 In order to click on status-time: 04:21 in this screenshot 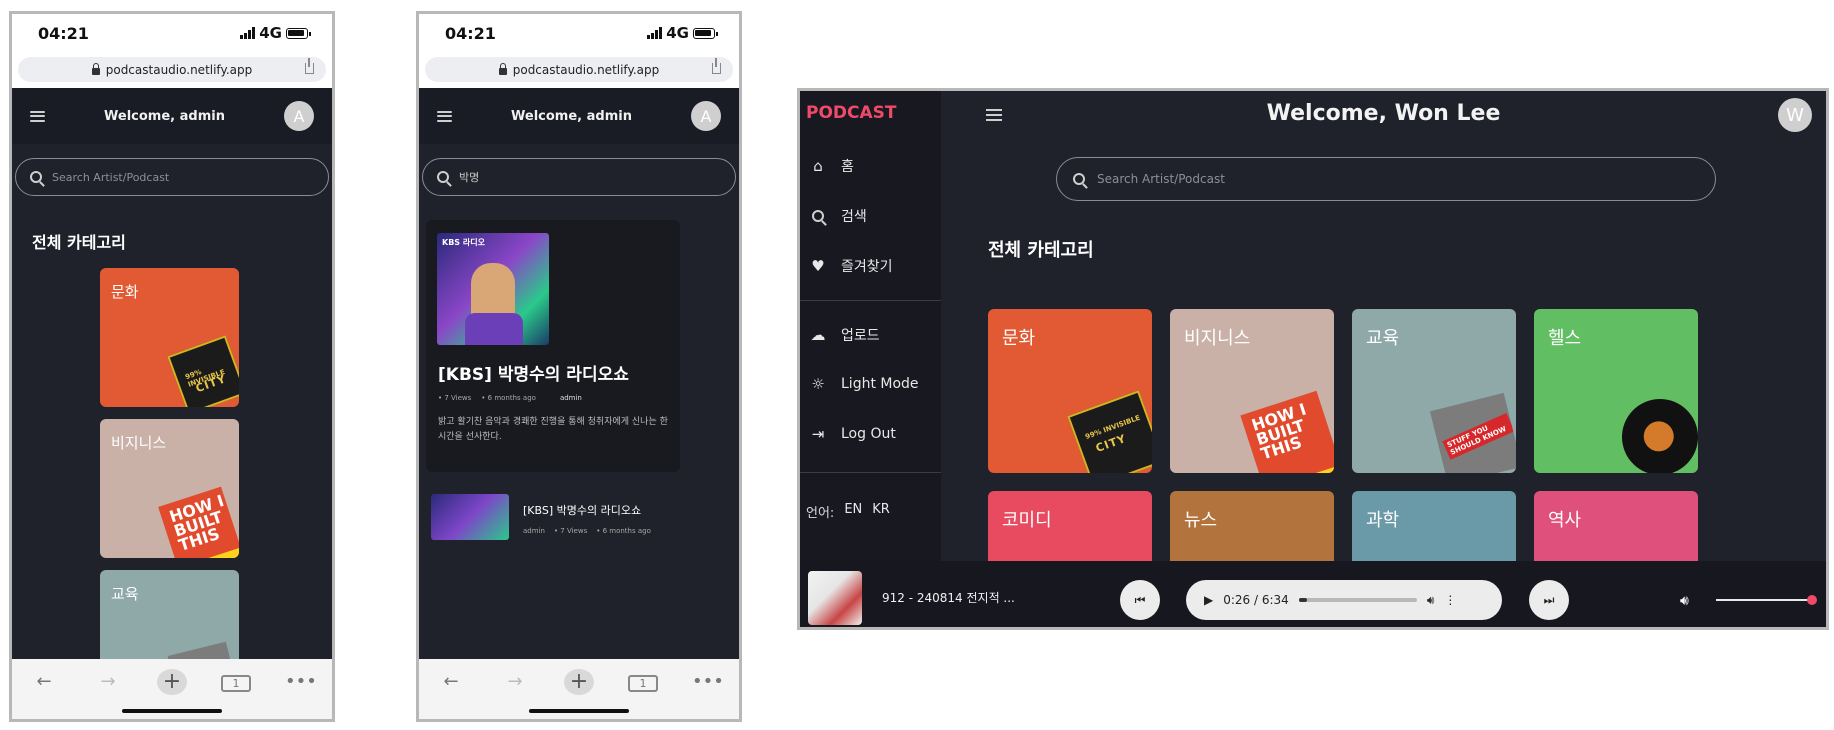, I will do `click(63, 33)`.